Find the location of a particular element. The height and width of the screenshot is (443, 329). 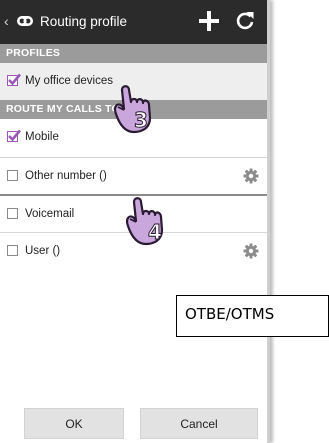

item-label: Mobile is located at coordinates (42, 137).